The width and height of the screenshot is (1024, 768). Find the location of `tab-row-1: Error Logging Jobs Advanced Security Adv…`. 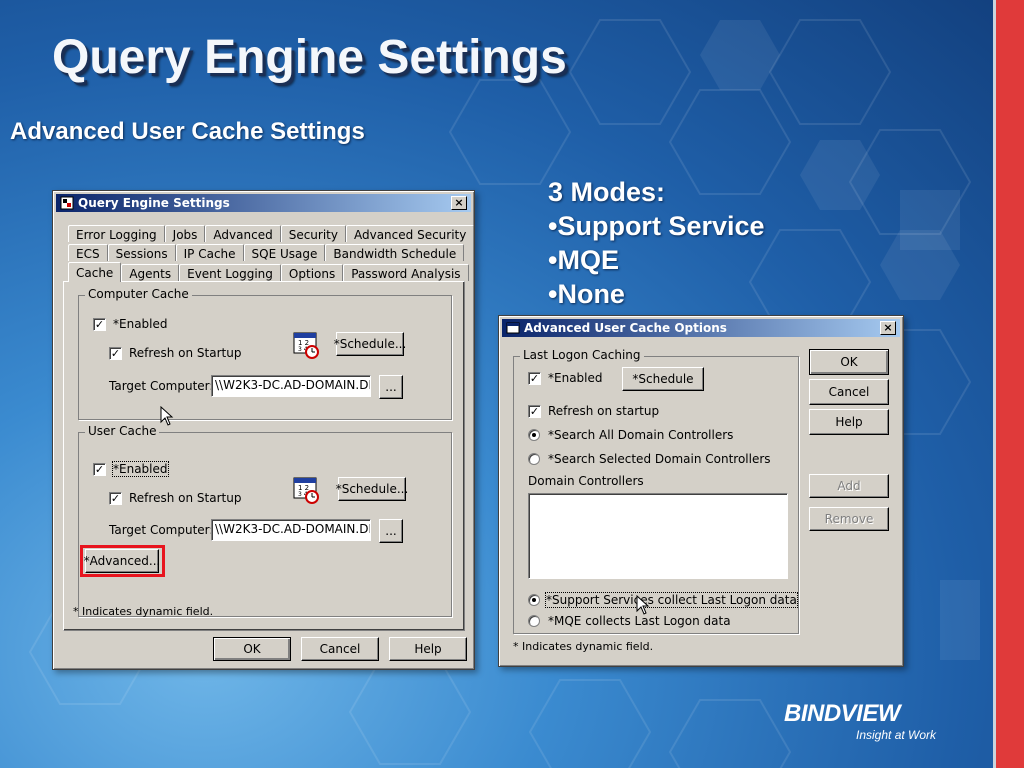

tab-row-1: Error Logging Jobs Advanced Security Adv… is located at coordinates (271, 233).